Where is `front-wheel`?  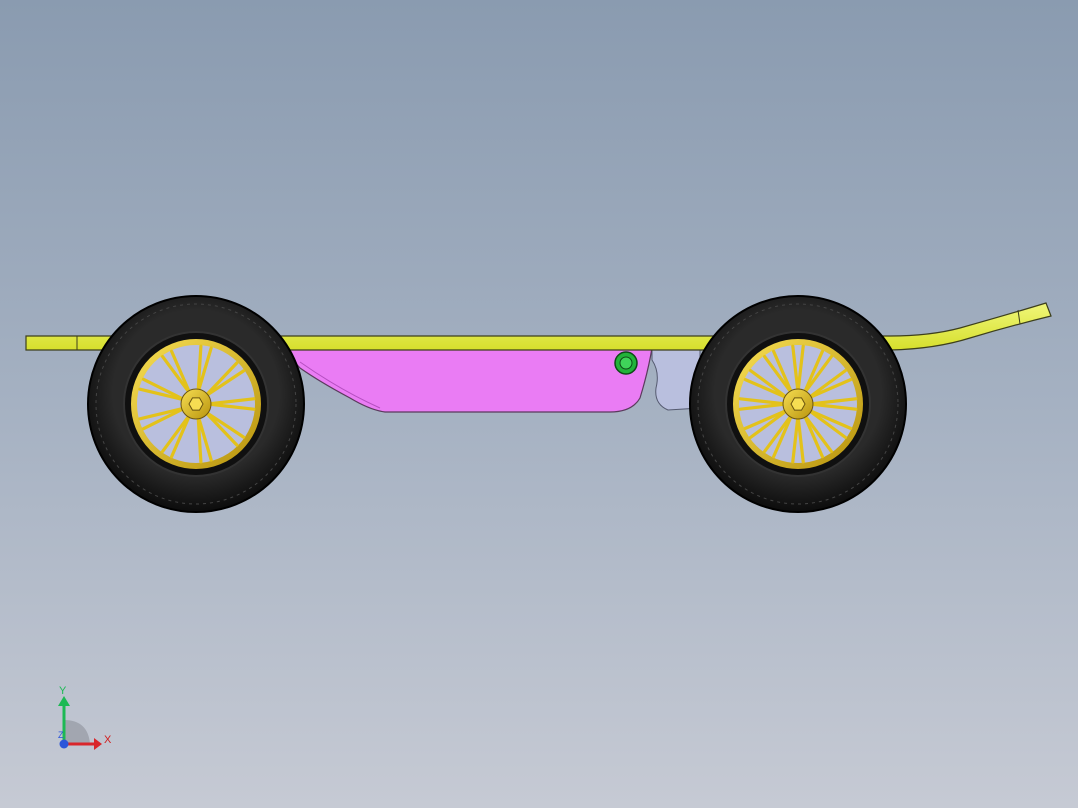
front-wheel is located at coordinates (798, 404).